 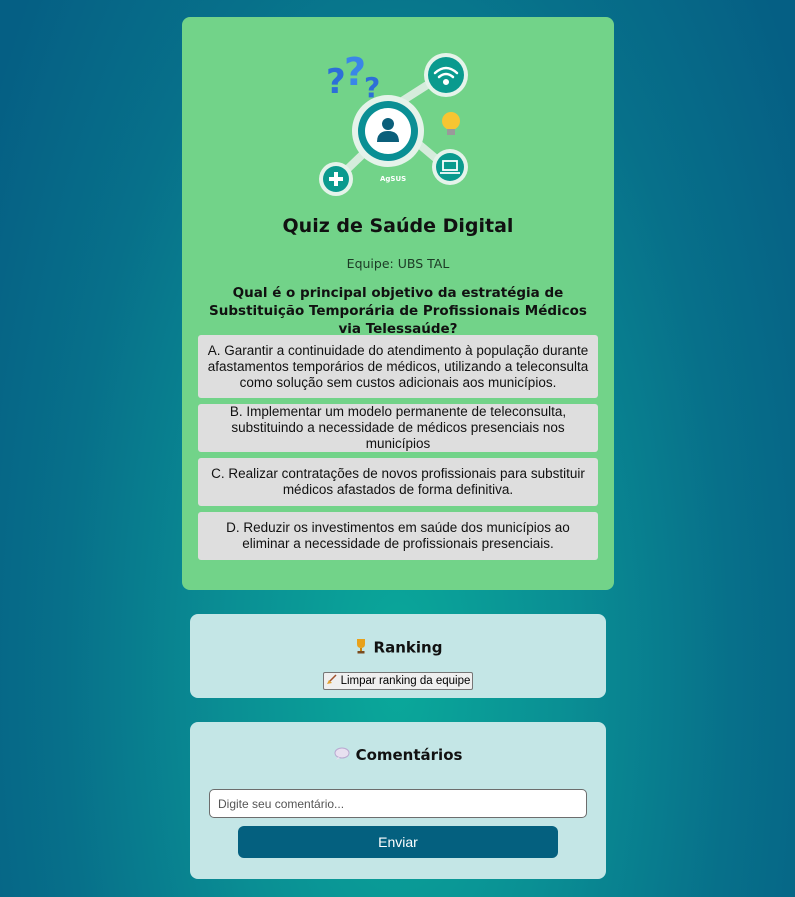 What do you see at coordinates (398, 263) in the screenshot?
I see `team-label: Equipe: UBS TAL` at bounding box center [398, 263].